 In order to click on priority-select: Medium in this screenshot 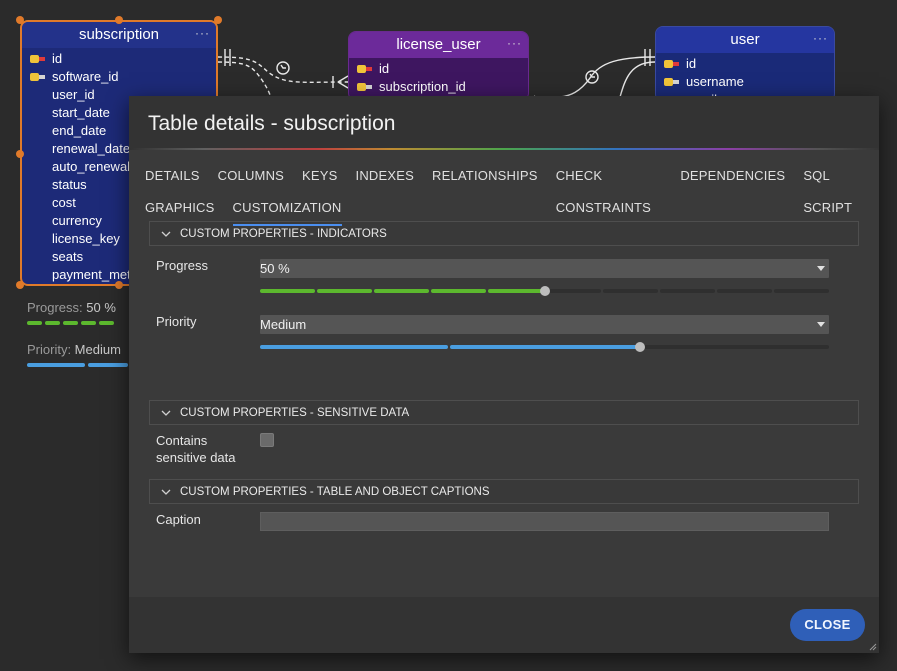, I will do `click(544, 324)`.